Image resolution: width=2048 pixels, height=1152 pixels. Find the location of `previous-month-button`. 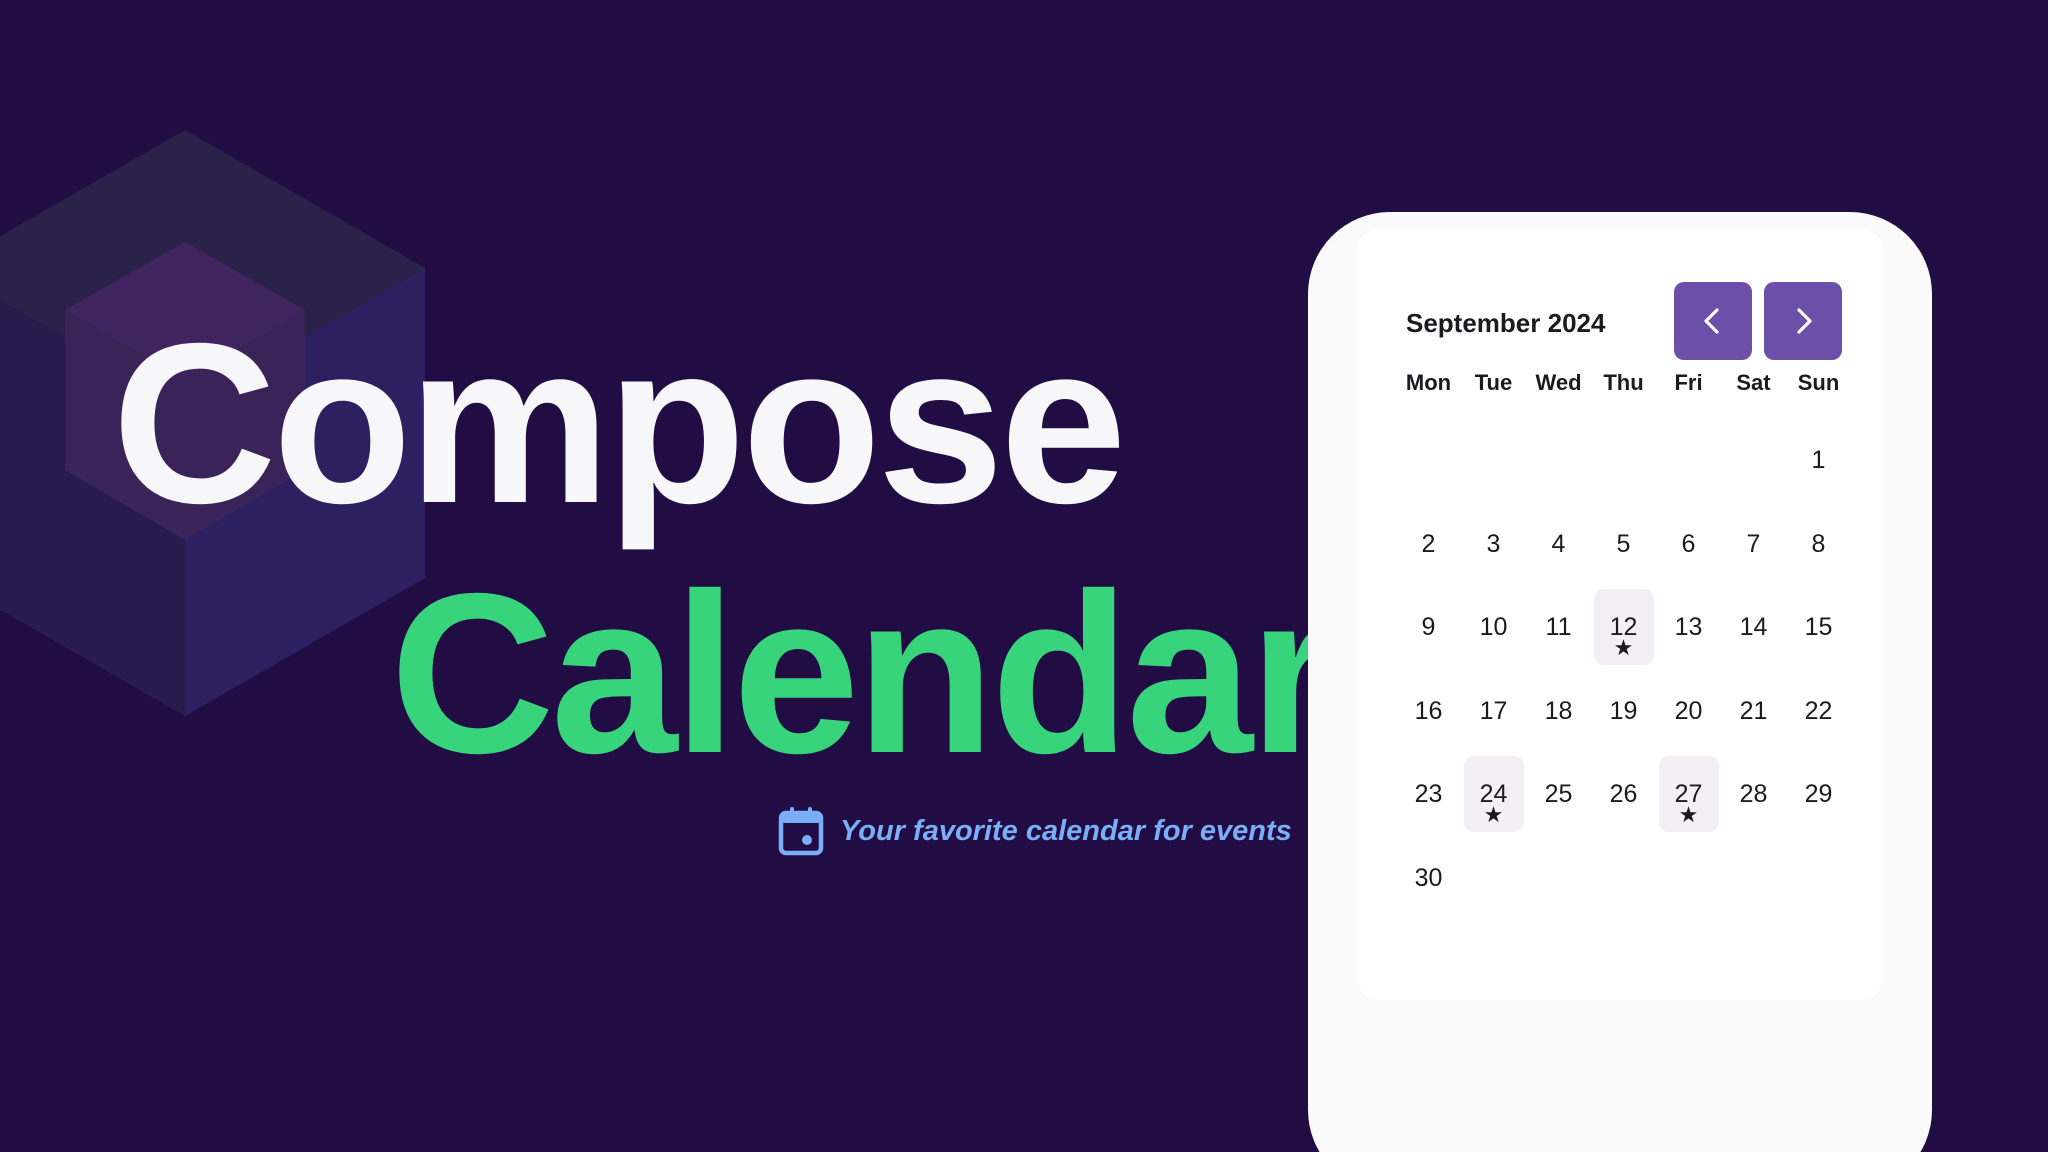

previous-month-button is located at coordinates (1713, 321).